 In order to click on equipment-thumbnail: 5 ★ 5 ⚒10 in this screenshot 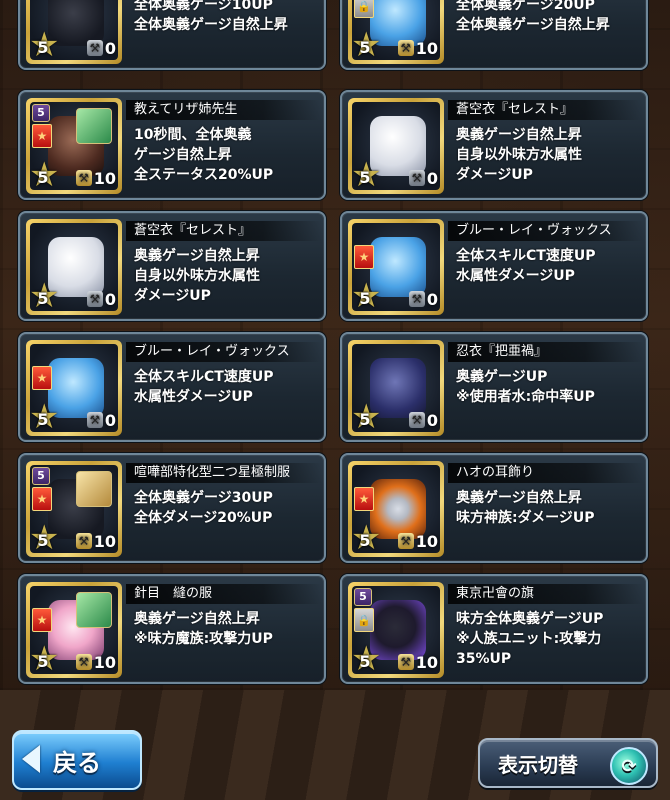, I will do `click(74, 509)`.